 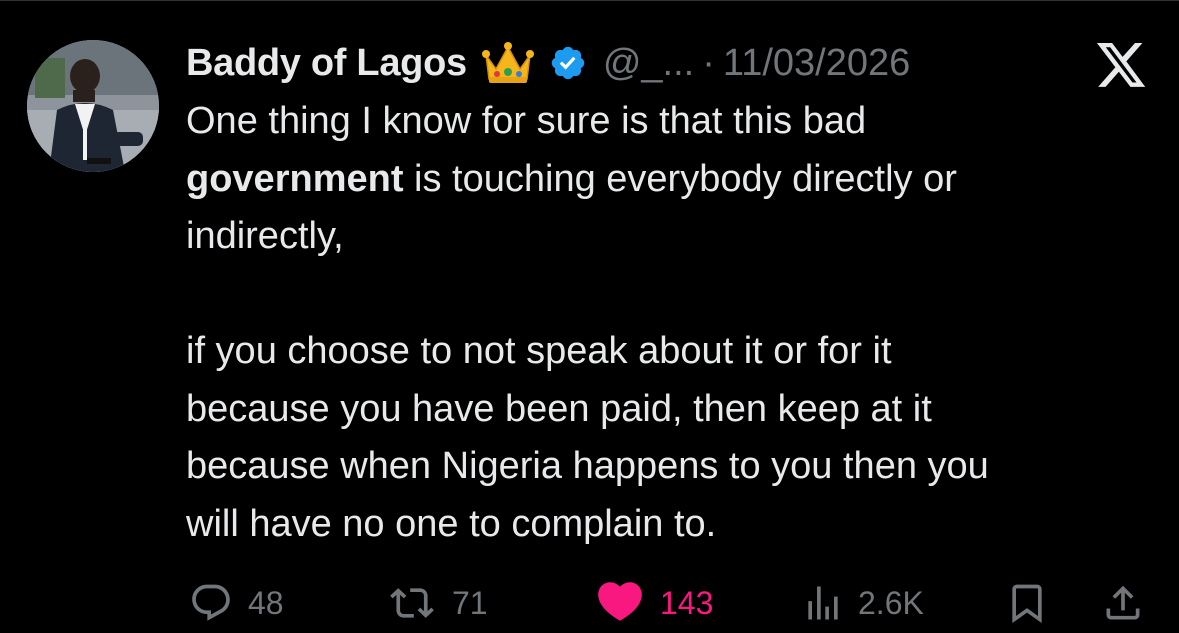 What do you see at coordinates (680, 178) in the screenshot?
I see `text-fragment: is touching everybody directly or` at bounding box center [680, 178].